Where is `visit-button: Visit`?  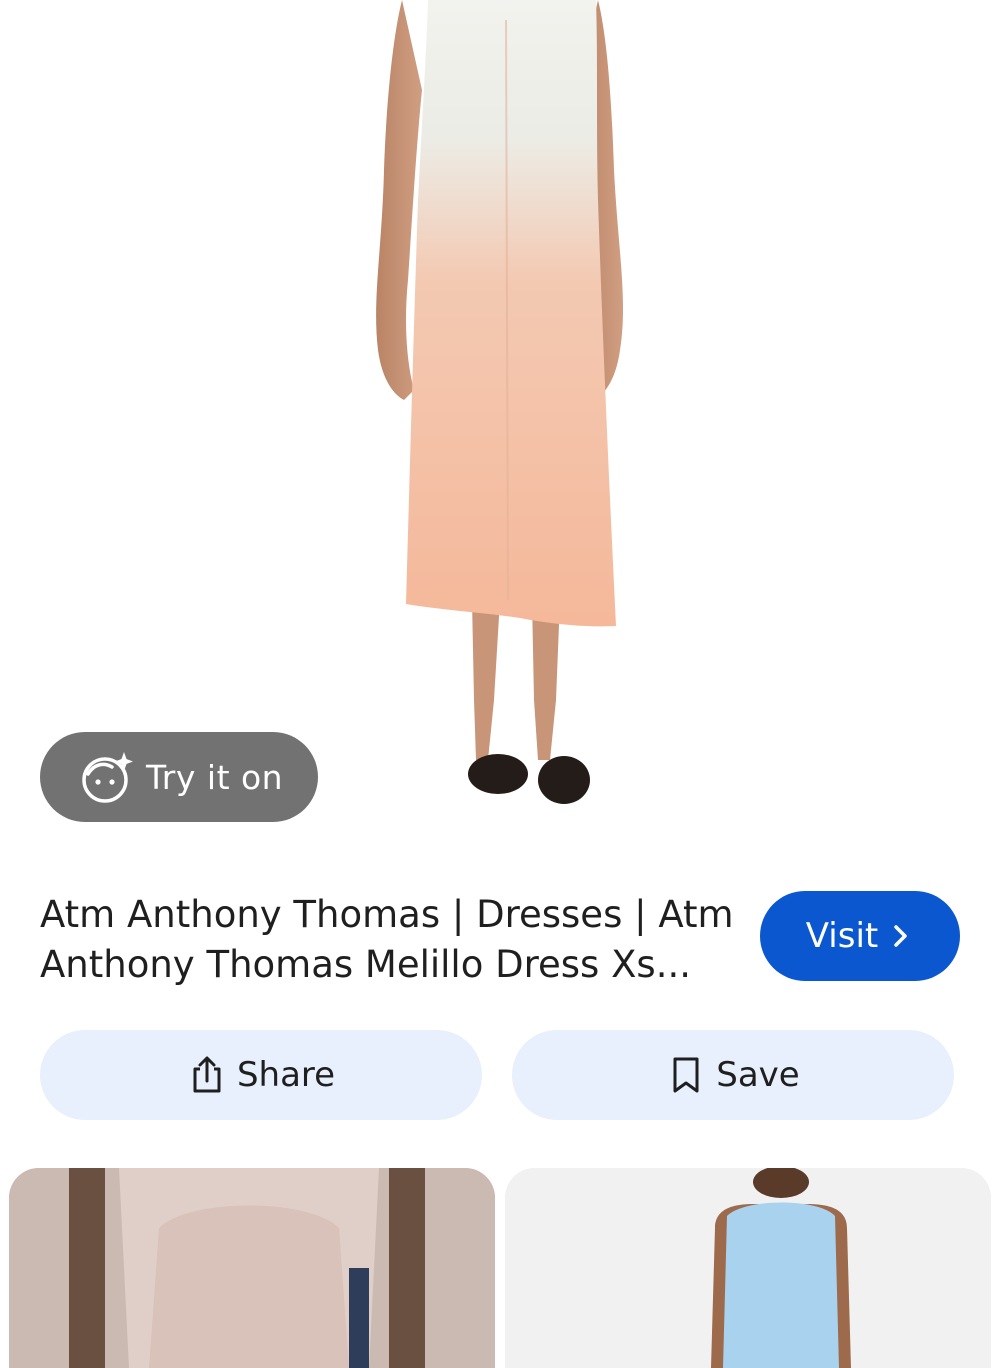 visit-button: Visit is located at coordinates (860, 936).